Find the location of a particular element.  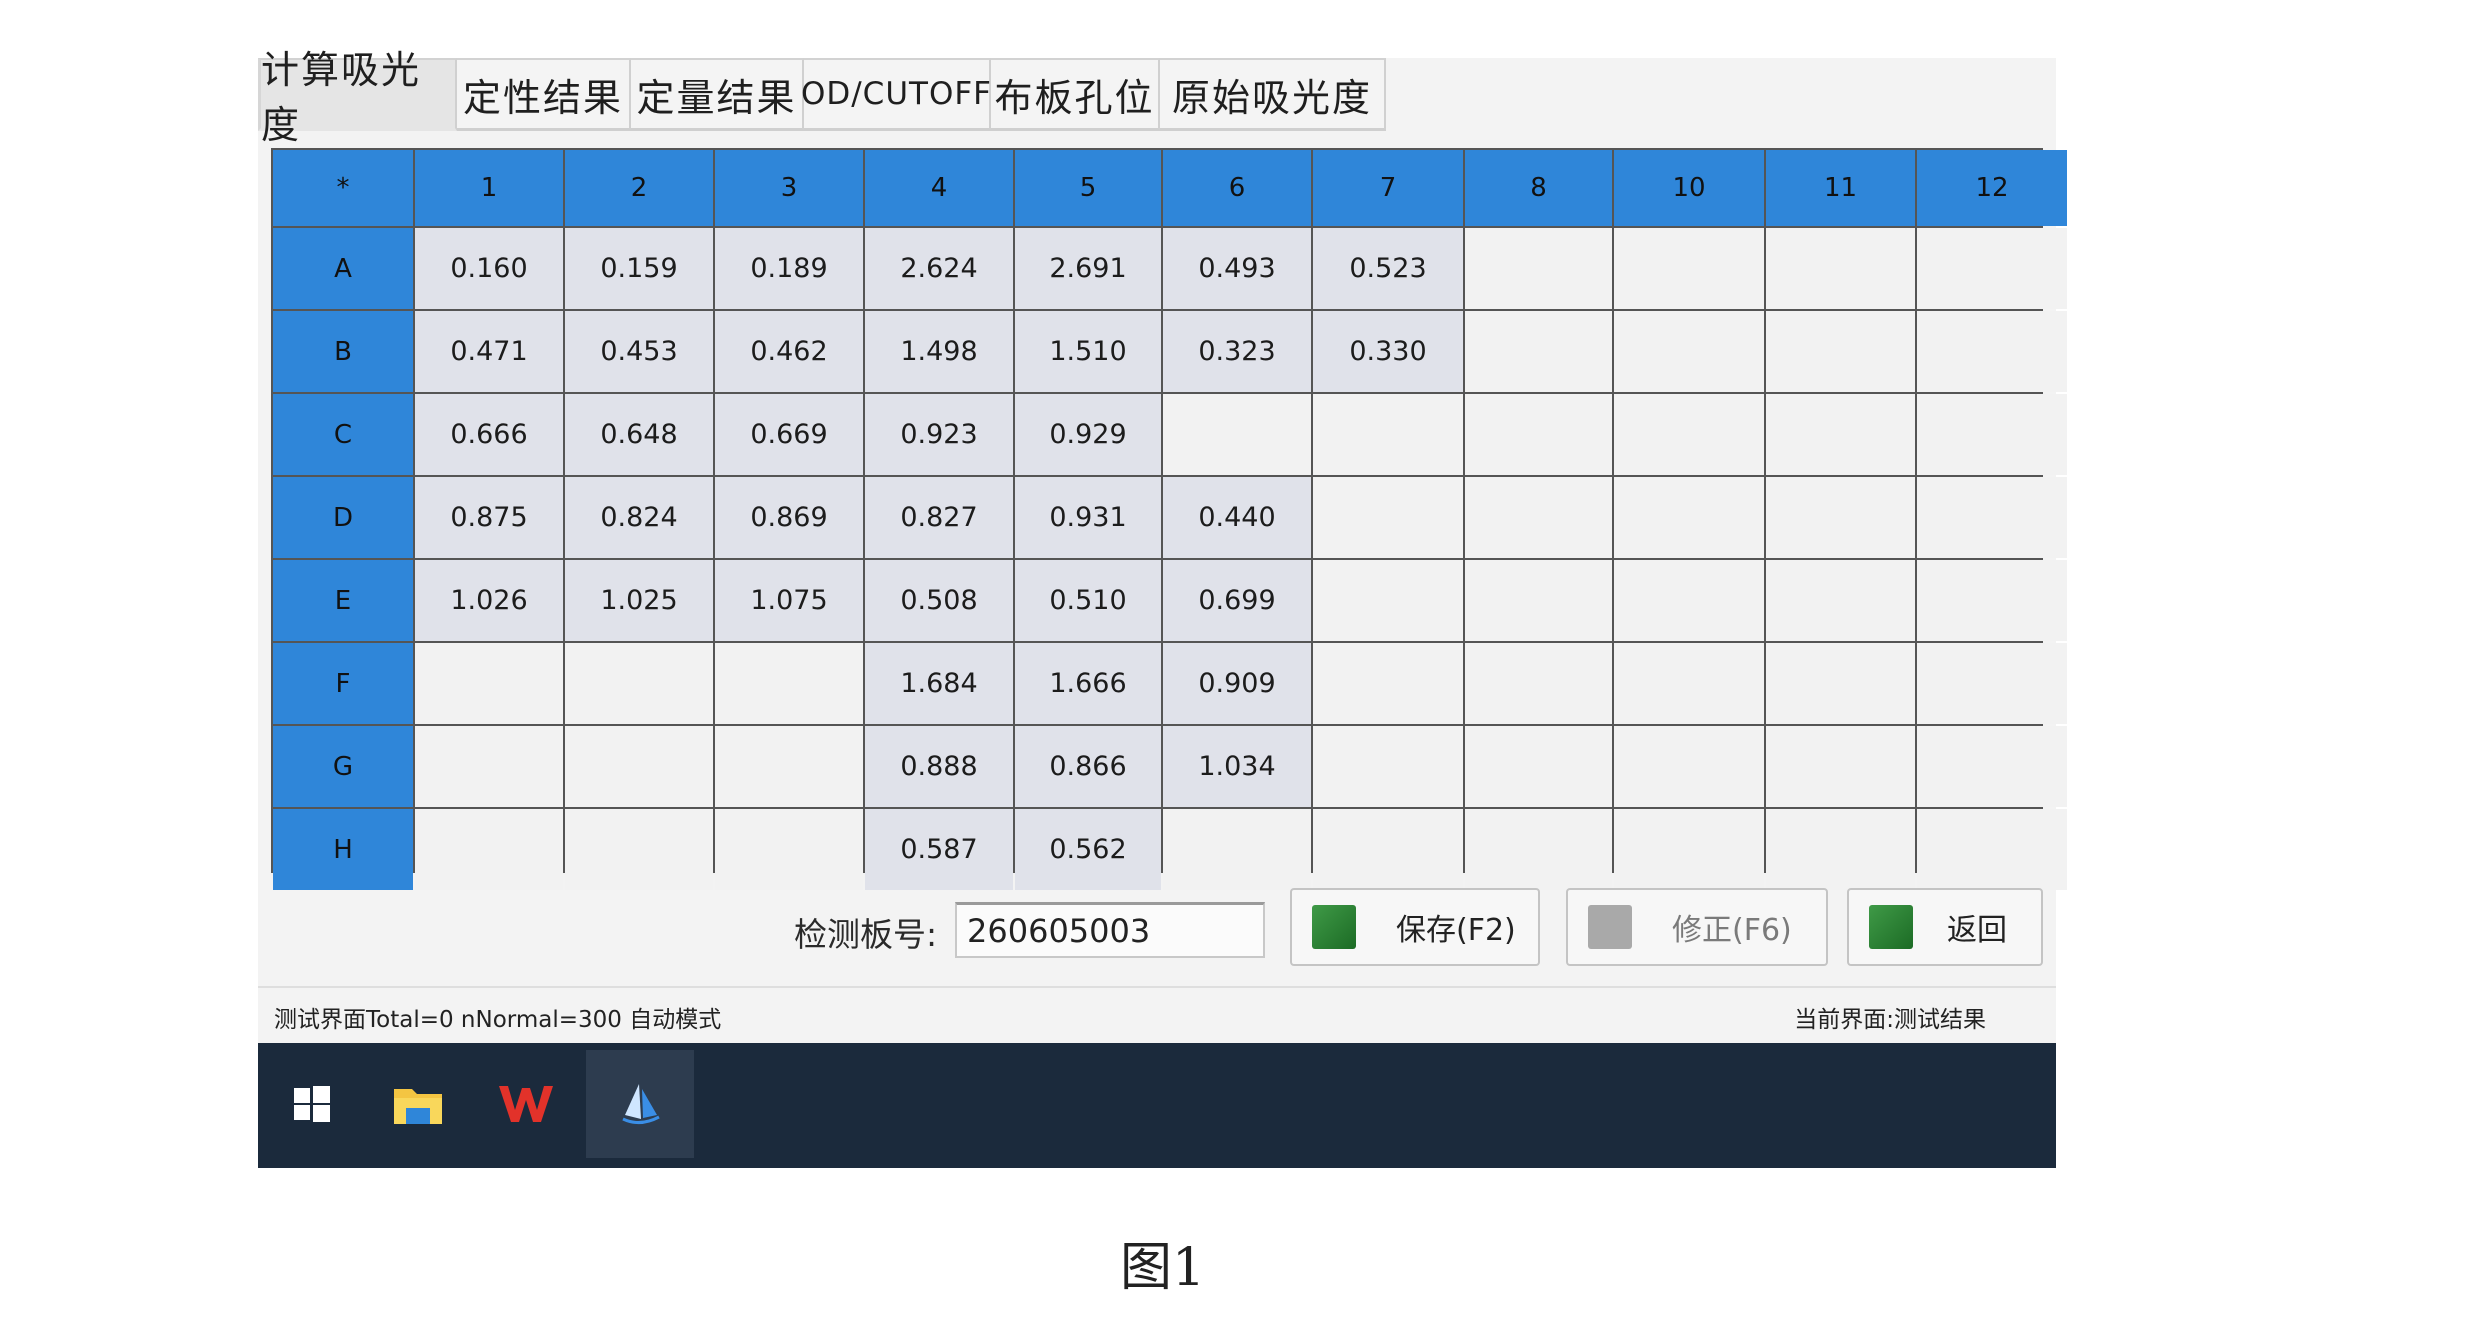

tab-qualitative: 定性结果 is located at coordinates (544, 94).